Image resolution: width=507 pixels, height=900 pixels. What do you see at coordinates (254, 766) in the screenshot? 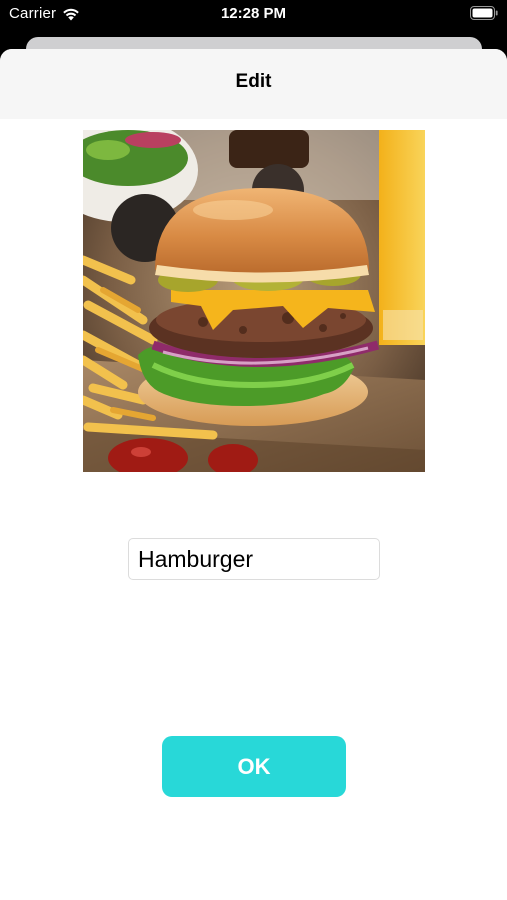
I see `ok-button: OK` at bounding box center [254, 766].